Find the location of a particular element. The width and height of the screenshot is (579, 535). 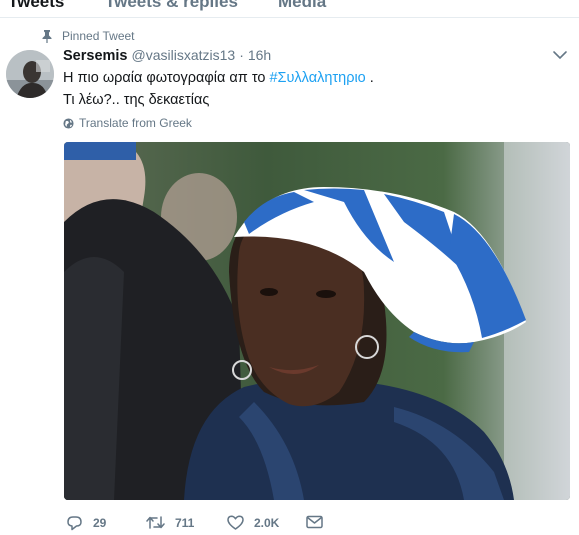

display-name: Sersemis is located at coordinates (95, 56).